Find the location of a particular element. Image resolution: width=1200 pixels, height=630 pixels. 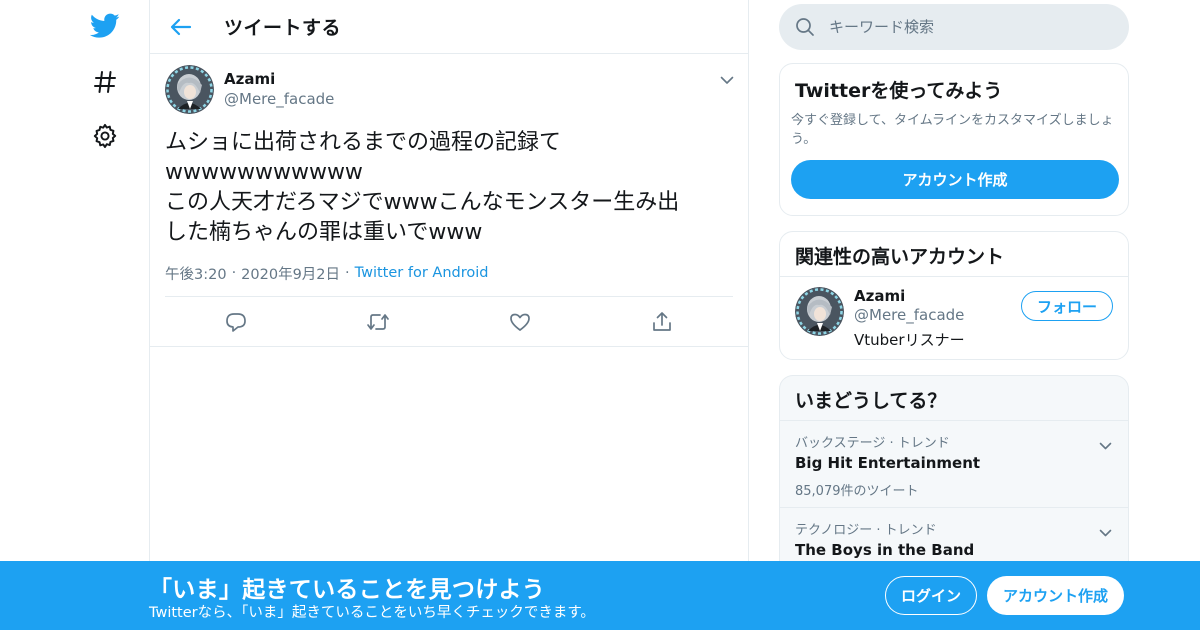

bottom-bar-subtitle: Twitterなら、「いま」起きていることをいち早くチェックできます。 is located at coordinates (372, 613).